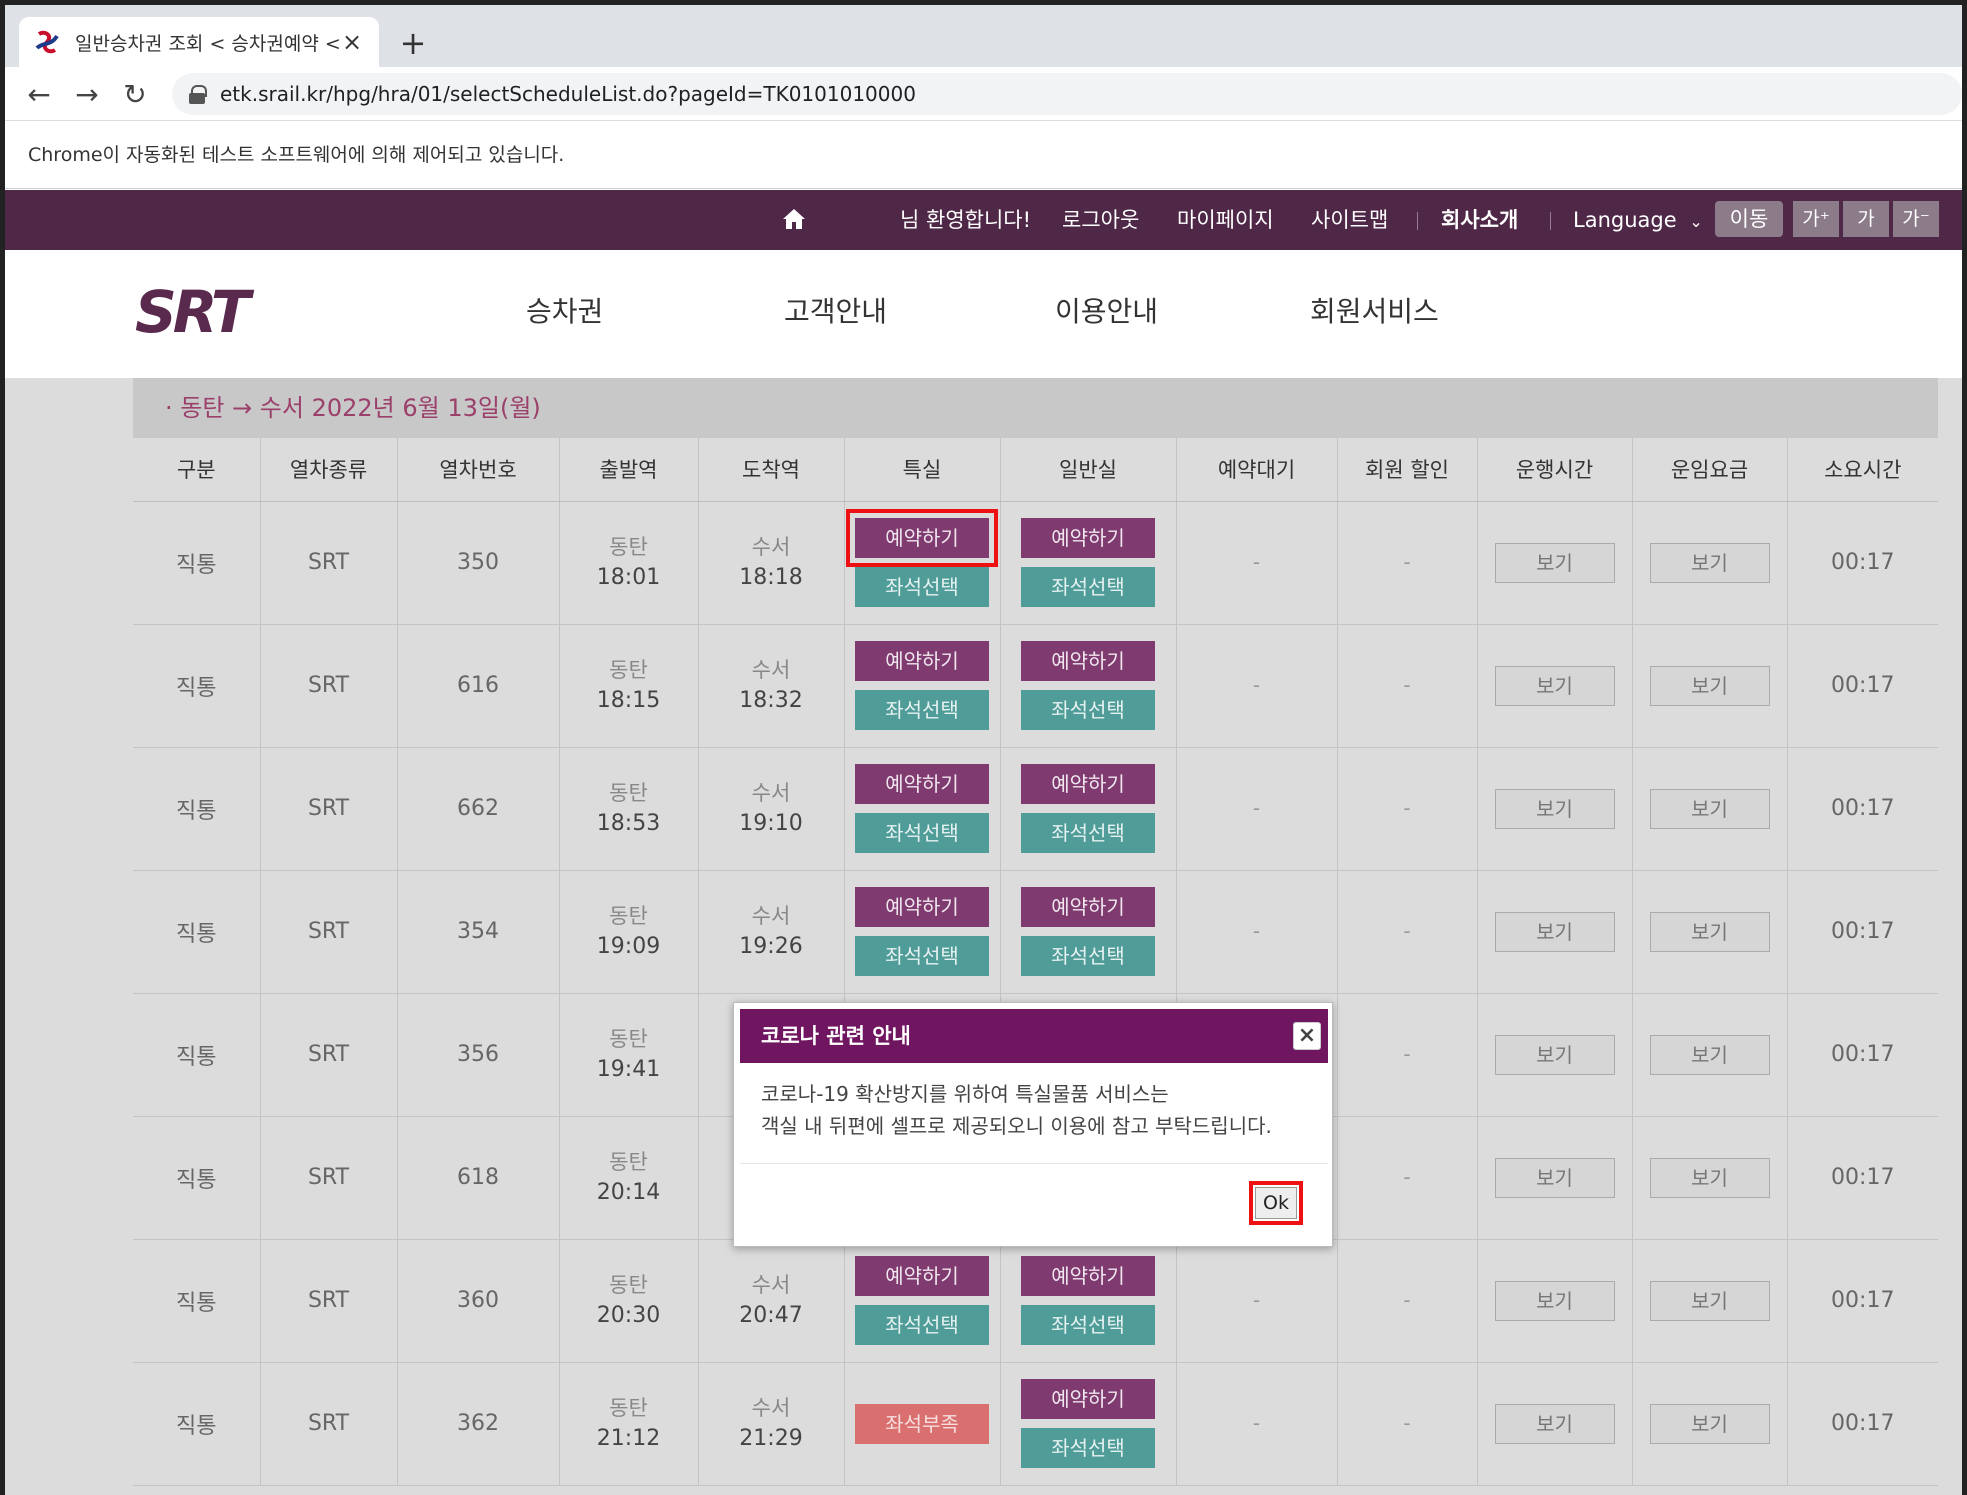  What do you see at coordinates (628, 946) in the screenshot?
I see `departure-time: 19:09` at bounding box center [628, 946].